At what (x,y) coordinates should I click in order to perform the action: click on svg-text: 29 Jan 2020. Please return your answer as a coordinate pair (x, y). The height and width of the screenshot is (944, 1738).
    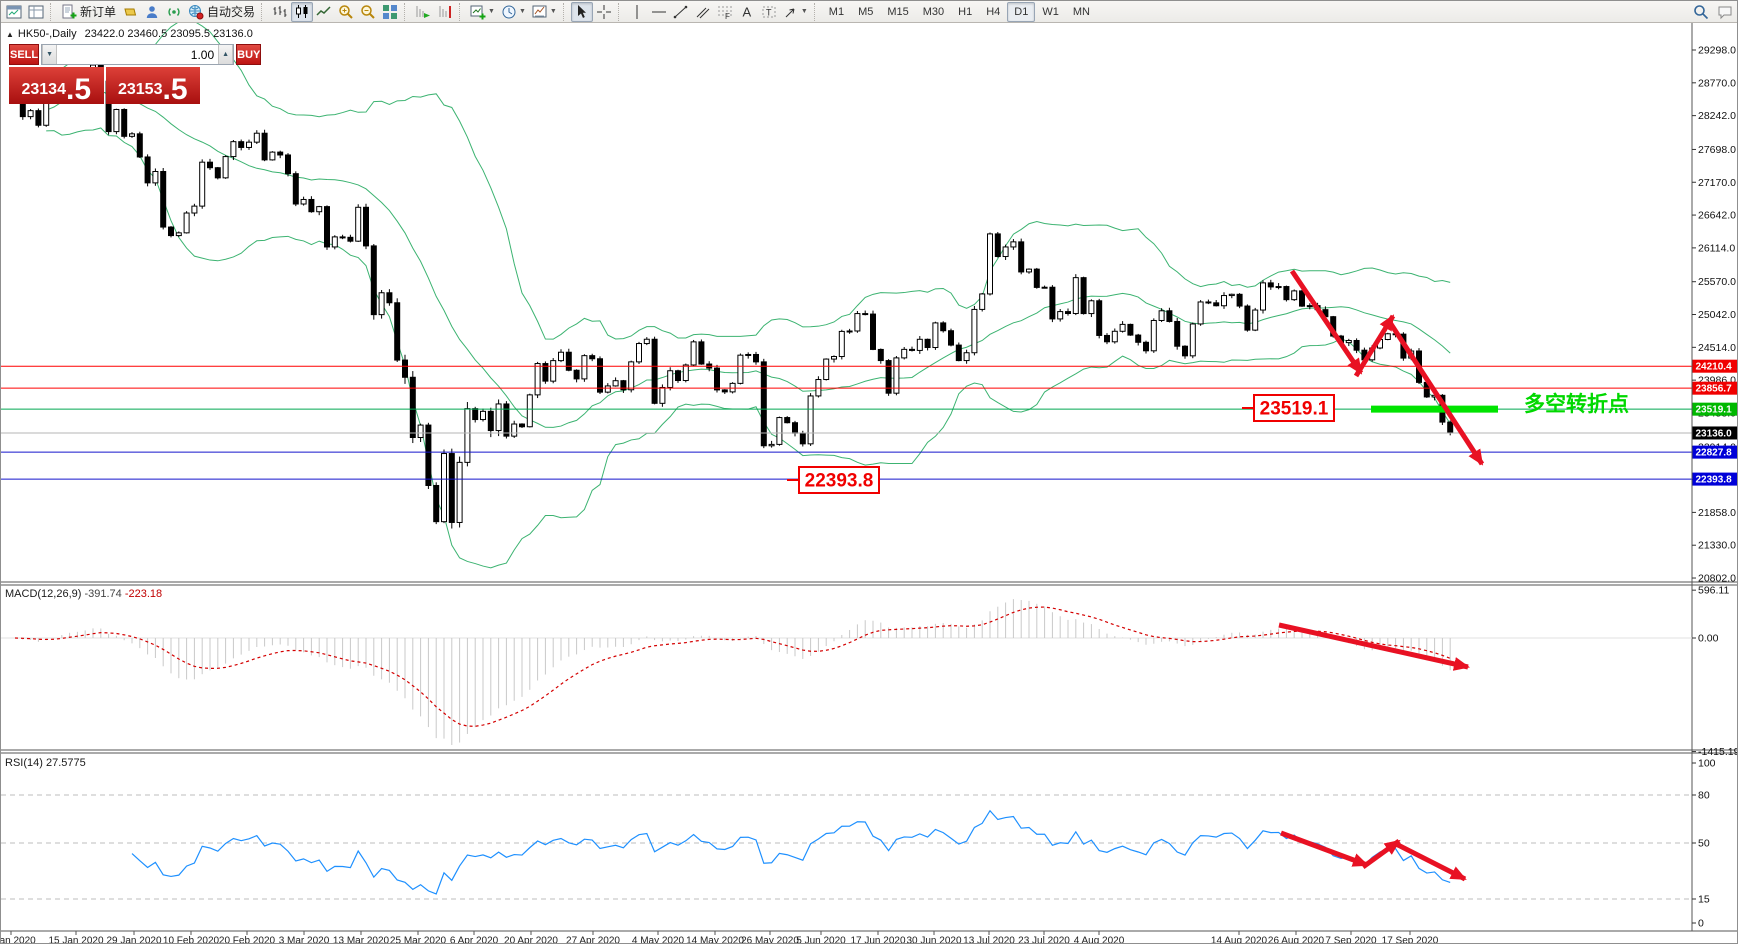
    Looking at the image, I should click on (133, 940).